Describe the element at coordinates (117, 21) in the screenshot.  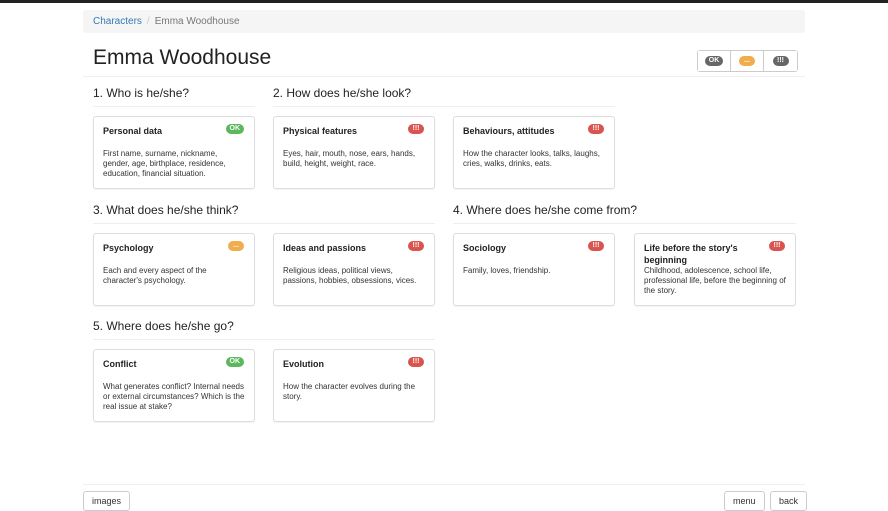
I see `breadcrumb-characters-link: Characters` at that location.